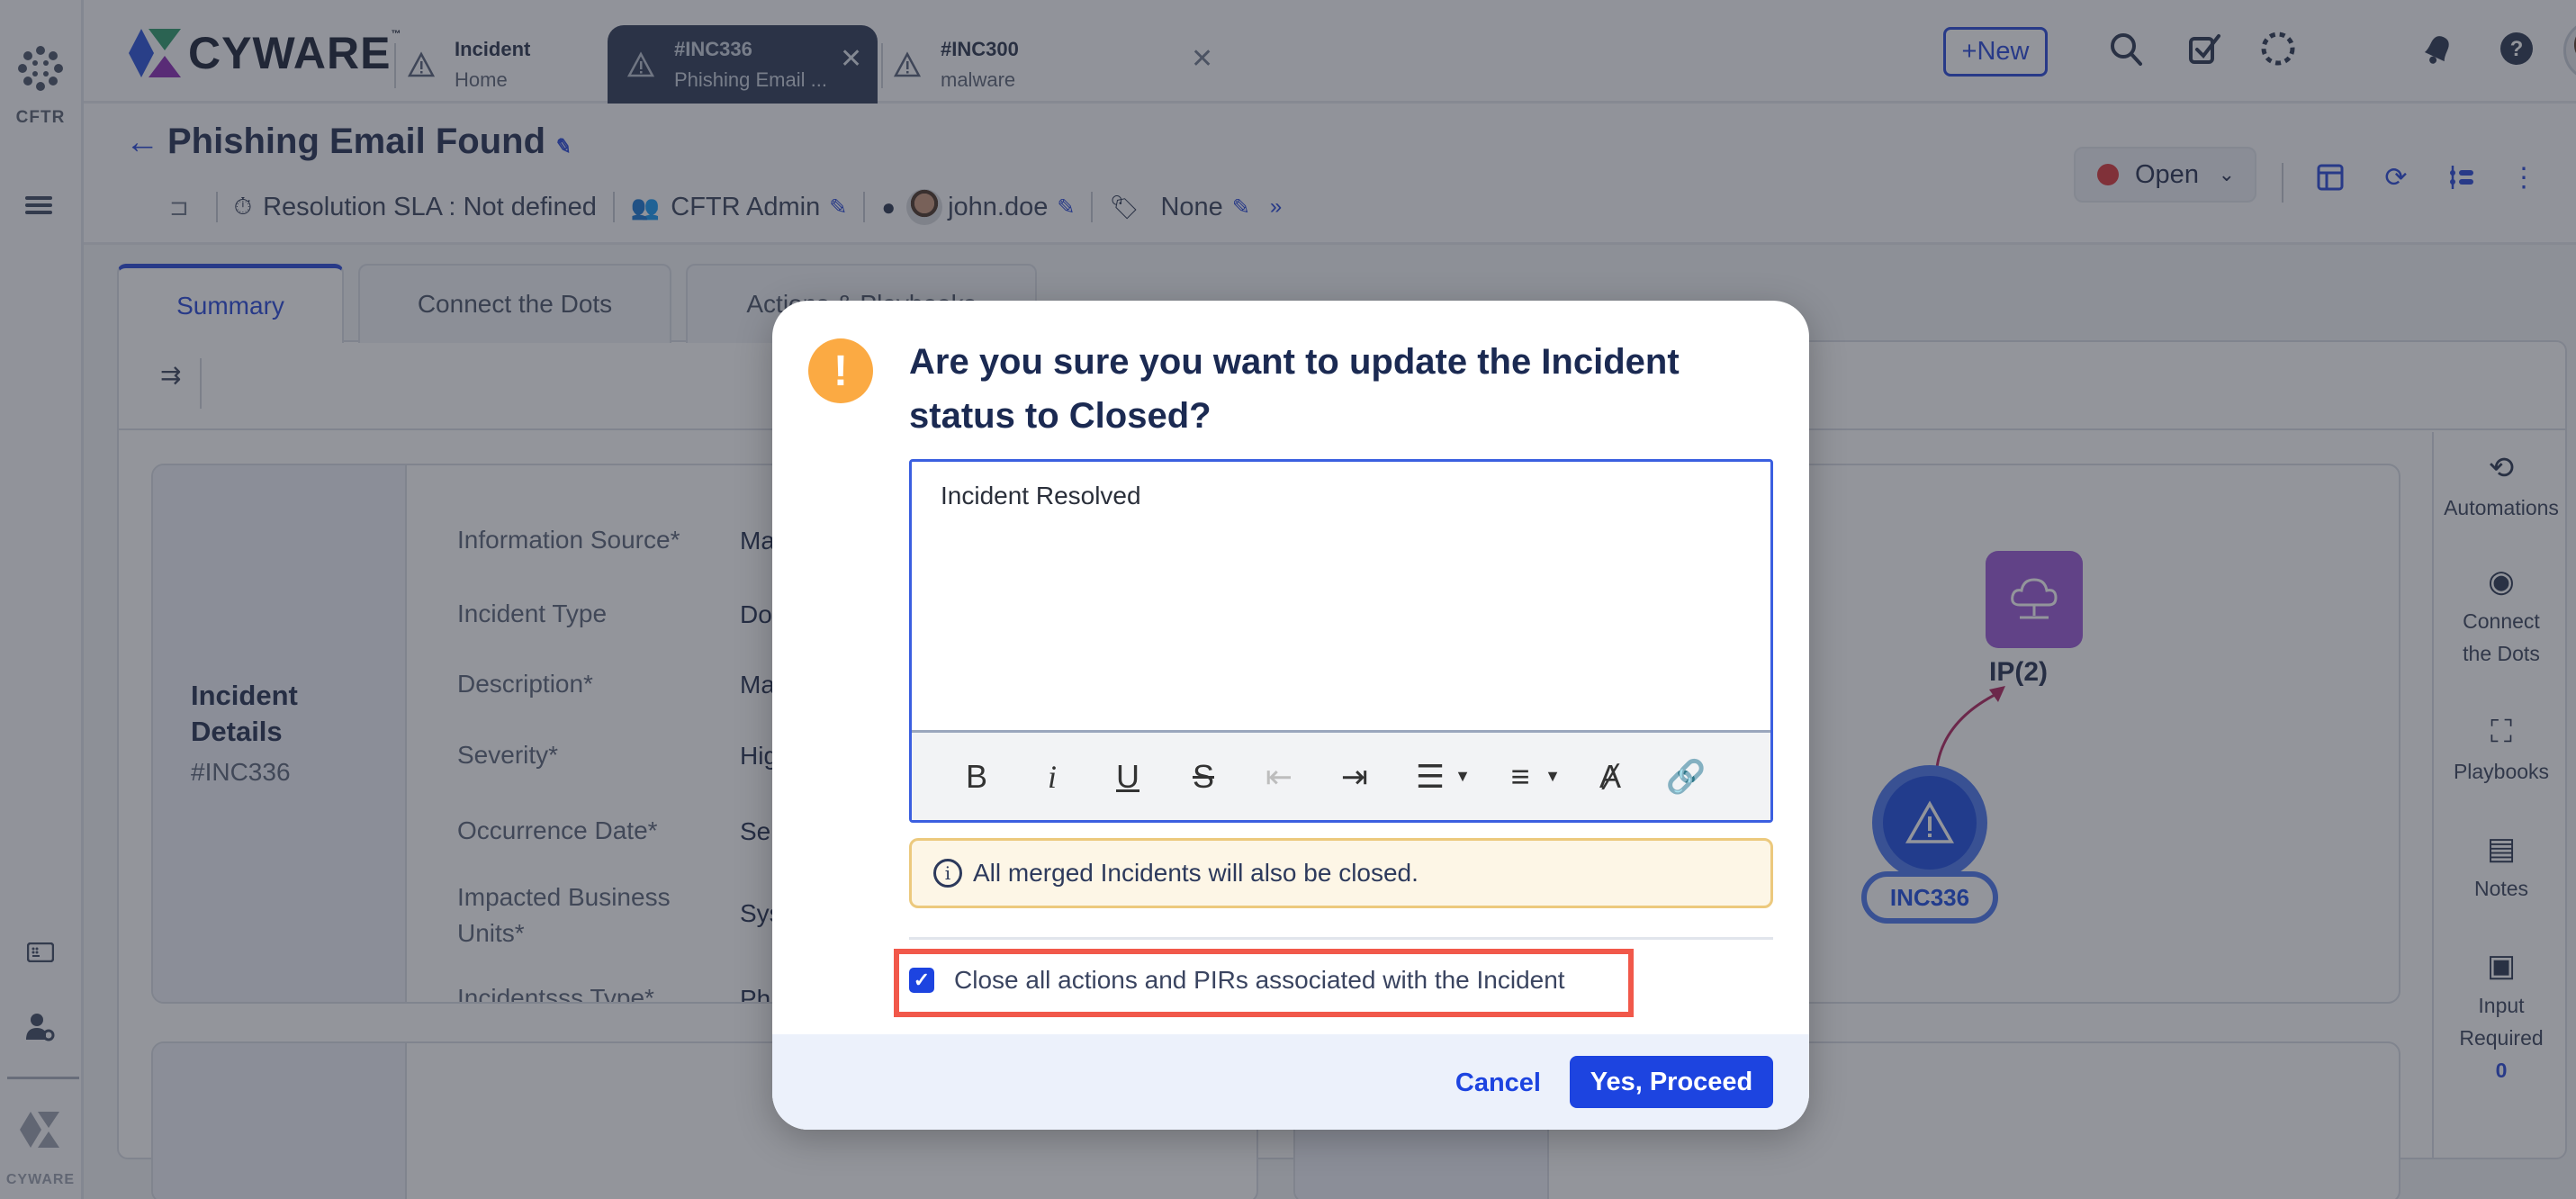 This screenshot has width=2576, height=1199. I want to click on cancel-button: Cancel, so click(1498, 1083).